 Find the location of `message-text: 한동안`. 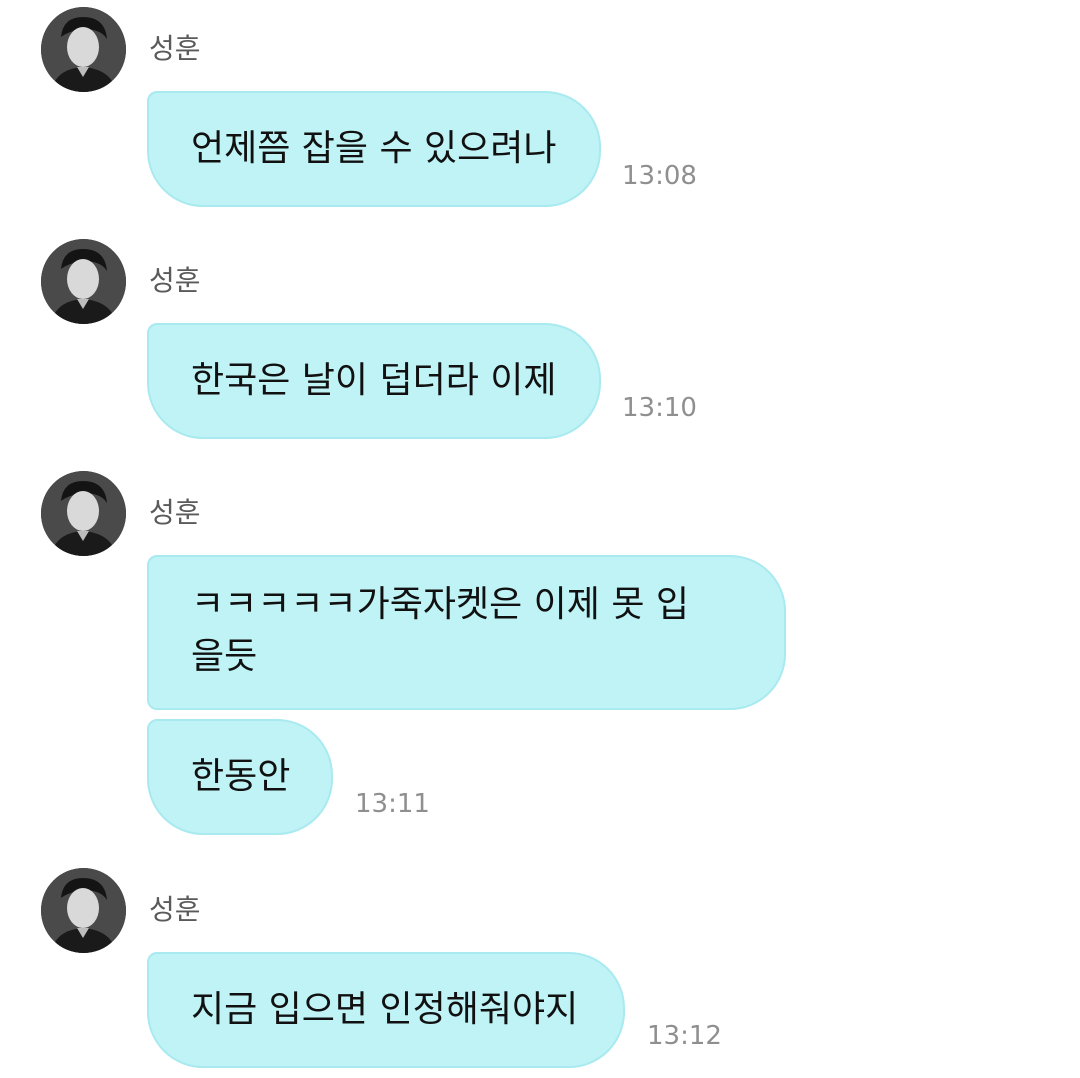

message-text: 한동안 is located at coordinates (241, 776).